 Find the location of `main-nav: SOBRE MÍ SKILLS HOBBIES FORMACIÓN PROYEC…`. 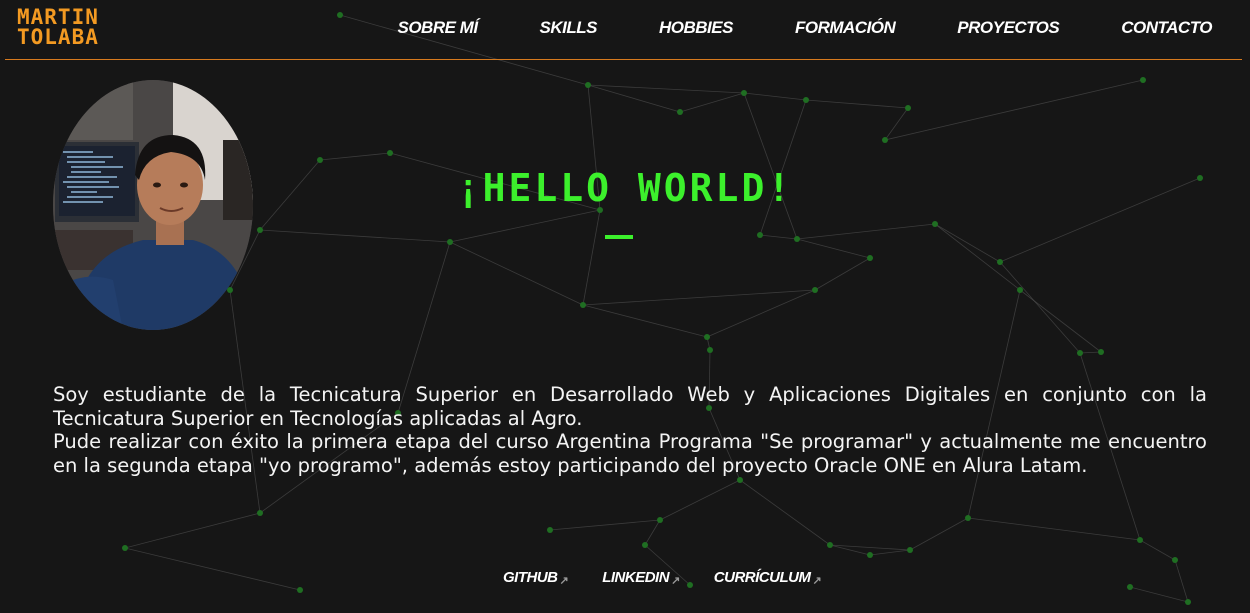

main-nav: SOBRE MÍ SKILLS HOBBIES FORMACIÓN PROYEC… is located at coordinates (773, 28).